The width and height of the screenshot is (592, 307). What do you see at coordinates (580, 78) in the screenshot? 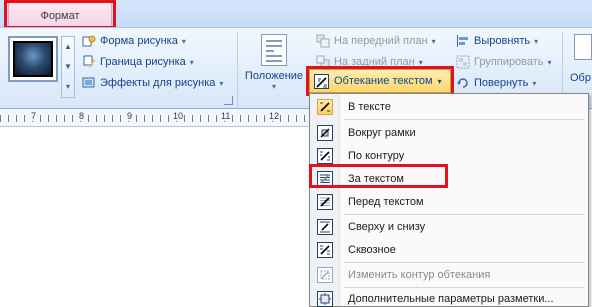
I see `crop-group-label: Обр` at bounding box center [580, 78].